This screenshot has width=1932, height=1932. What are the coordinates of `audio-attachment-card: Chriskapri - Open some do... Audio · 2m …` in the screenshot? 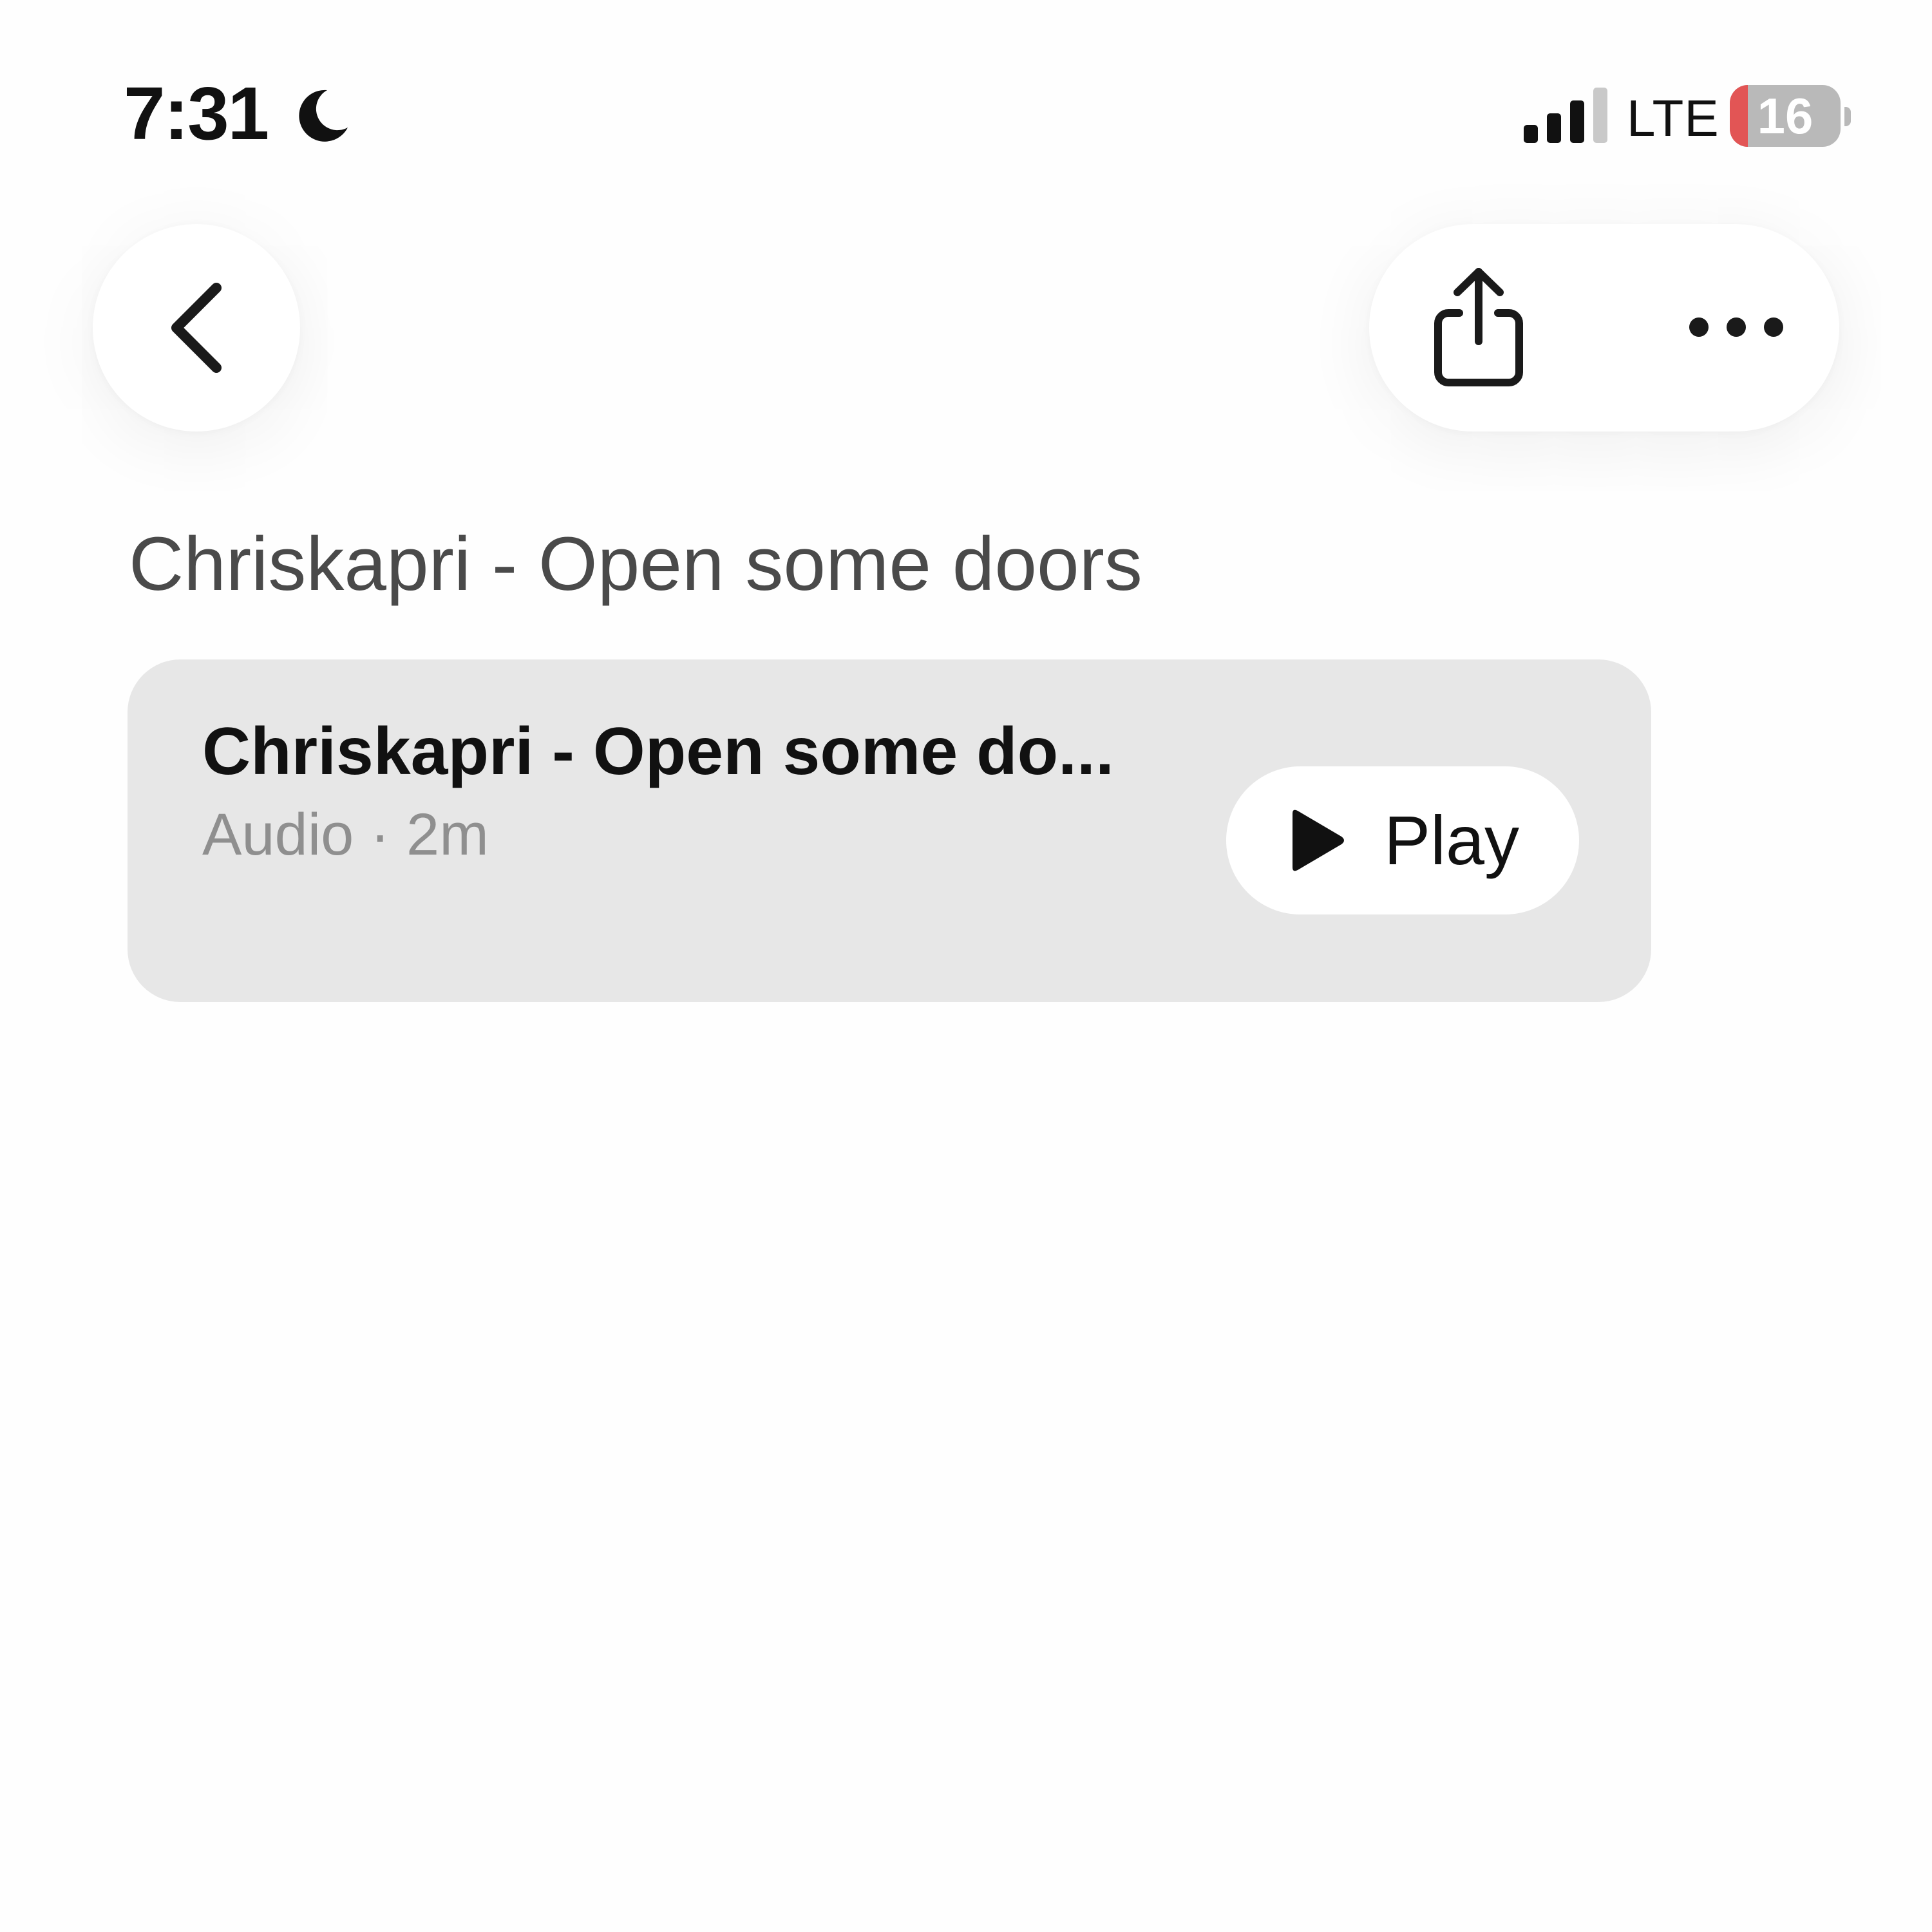 It's located at (889, 830).